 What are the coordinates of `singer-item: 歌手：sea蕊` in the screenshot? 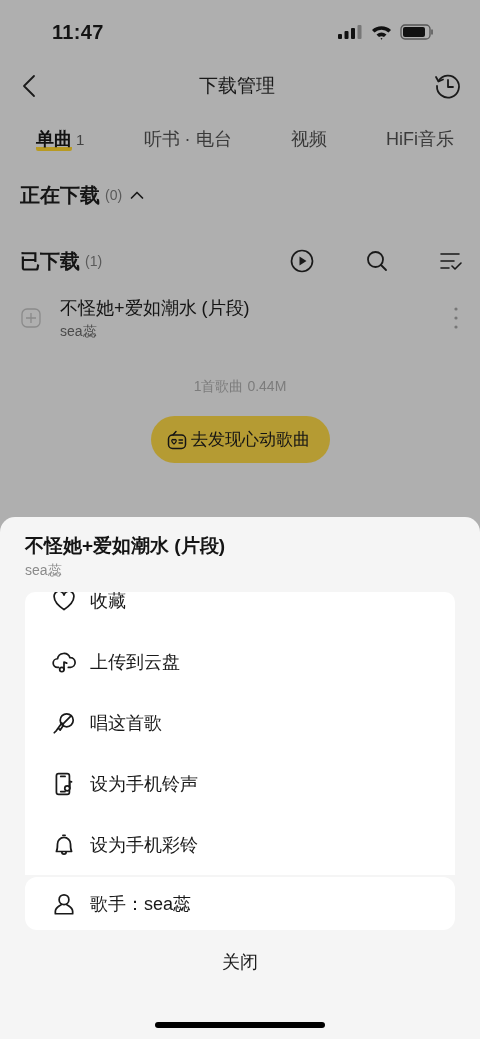 It's located at (240, 903).